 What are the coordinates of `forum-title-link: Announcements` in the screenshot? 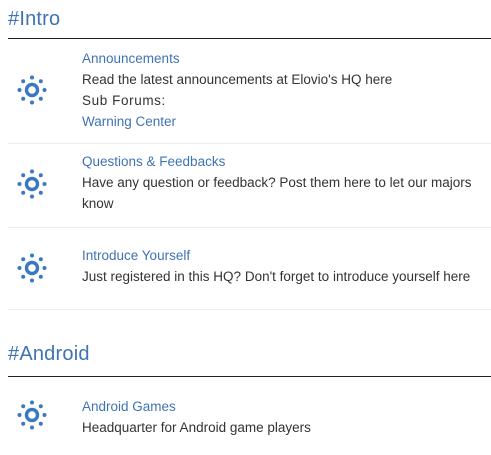 It's located at (286, 58).